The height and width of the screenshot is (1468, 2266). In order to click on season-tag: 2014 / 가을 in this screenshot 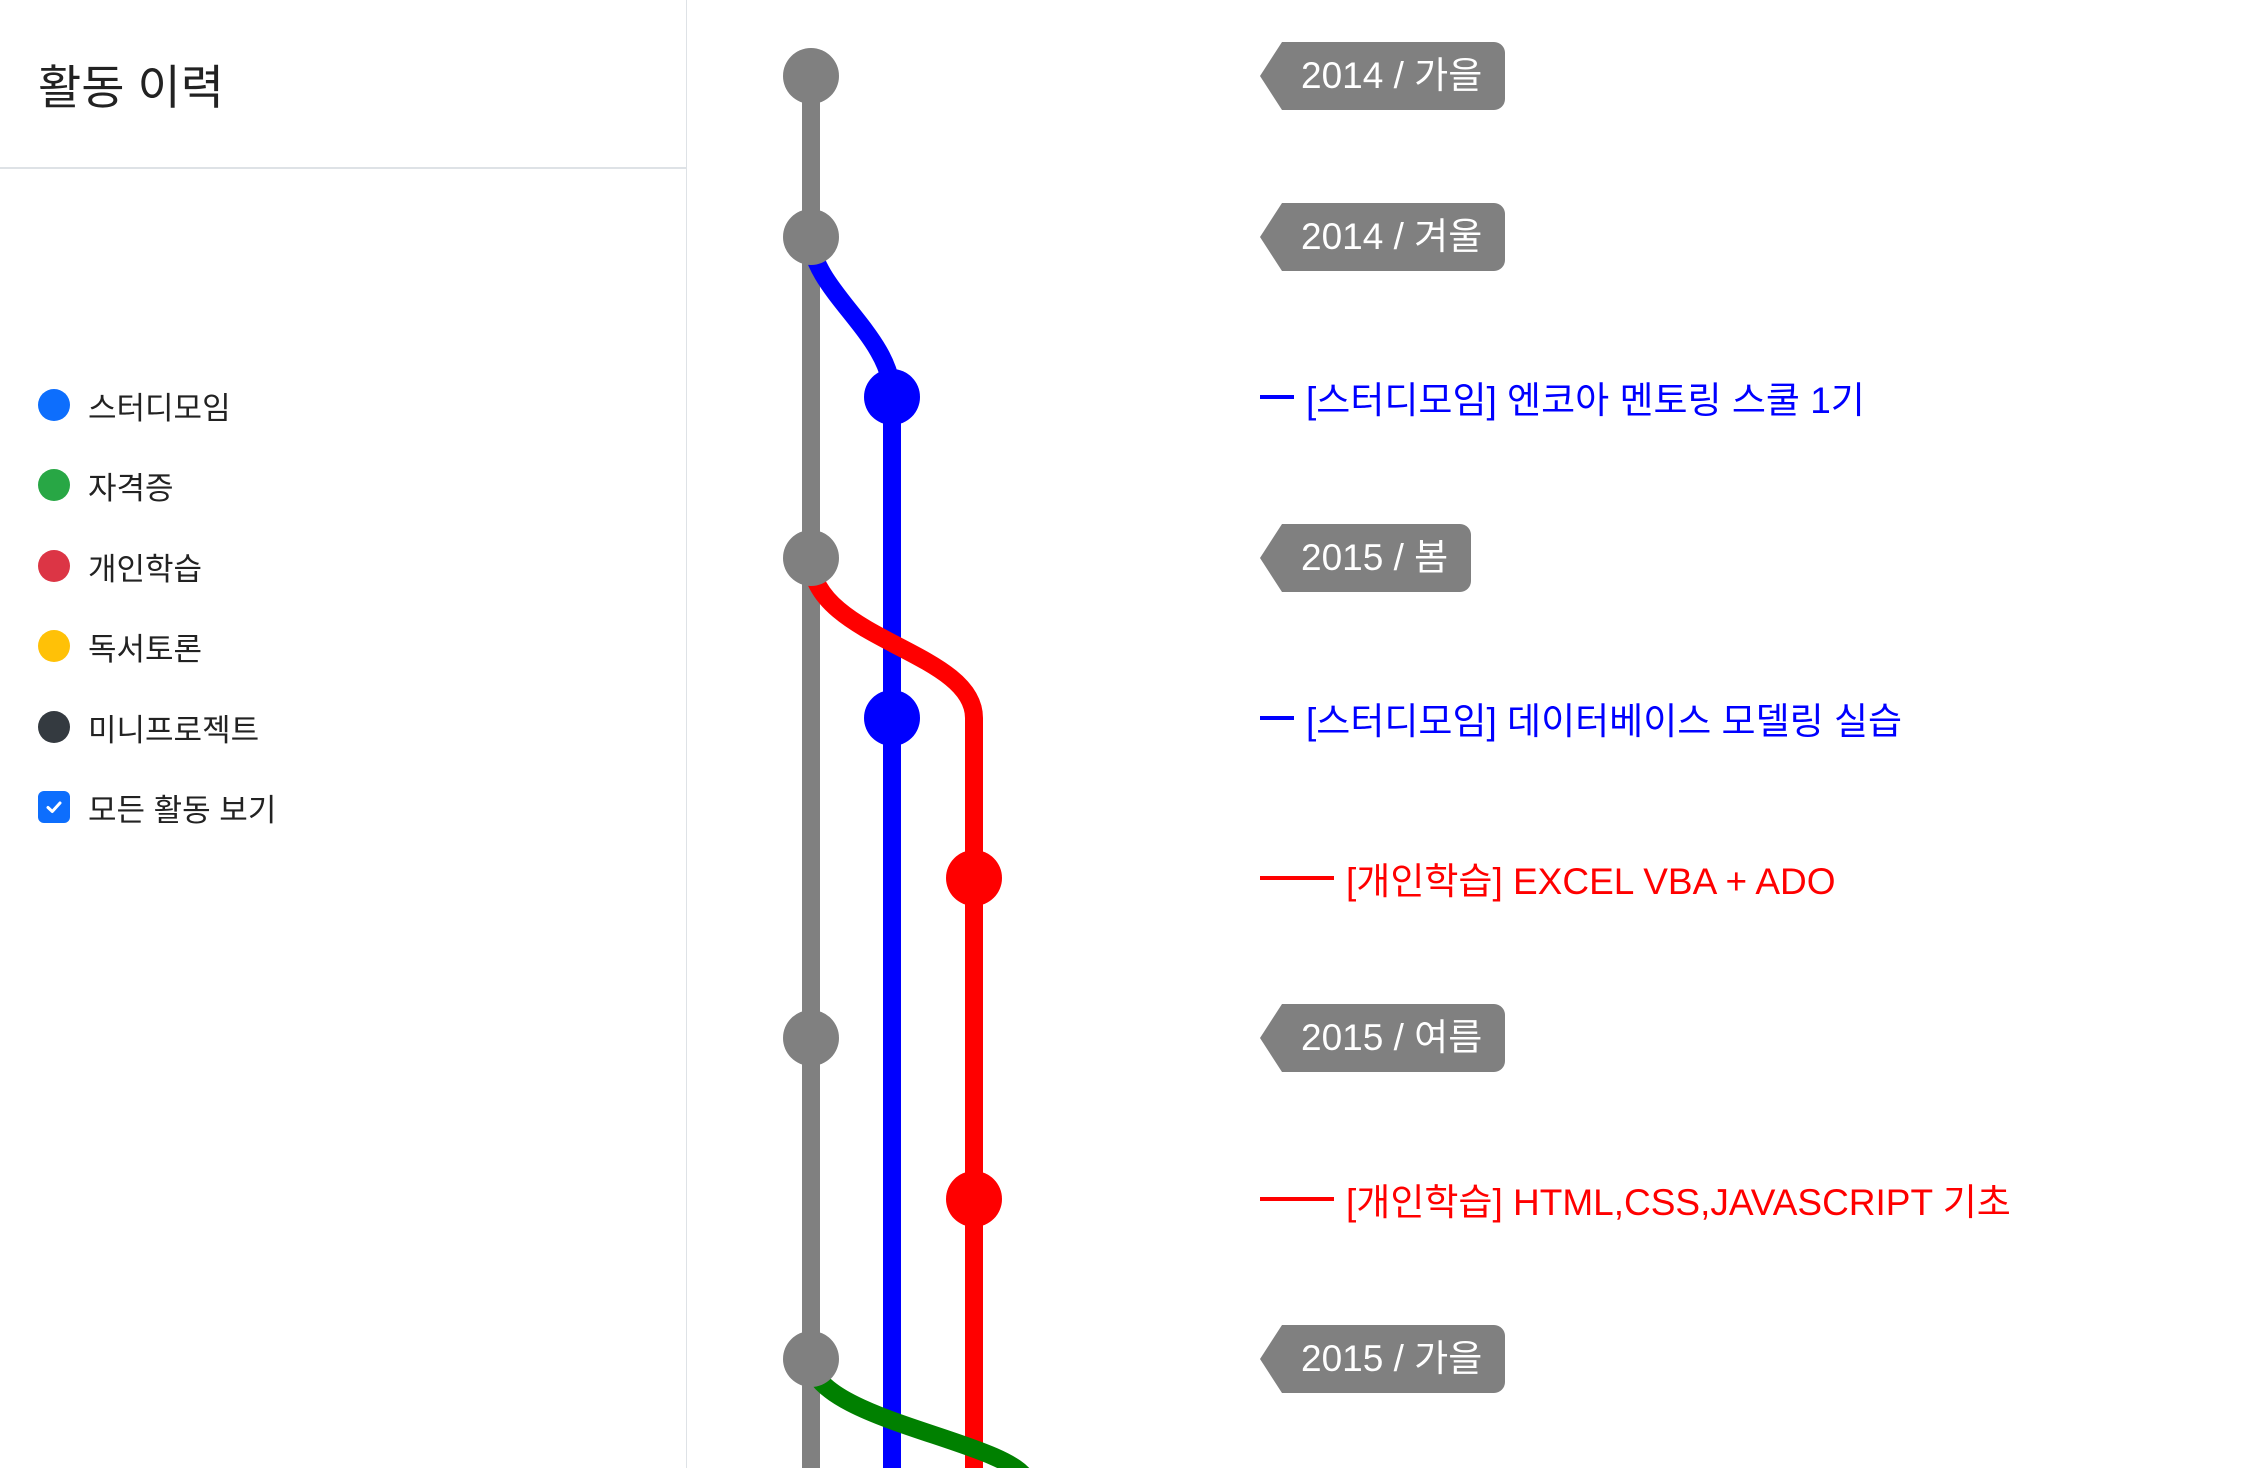, I will do `click(1383, 76)`.